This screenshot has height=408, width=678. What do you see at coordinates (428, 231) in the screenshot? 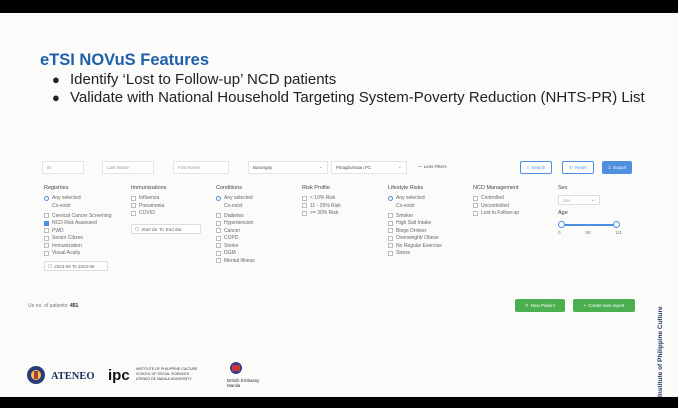
I see `lifestyle-option: Binge Drinker` at bounding box center [428, 231].